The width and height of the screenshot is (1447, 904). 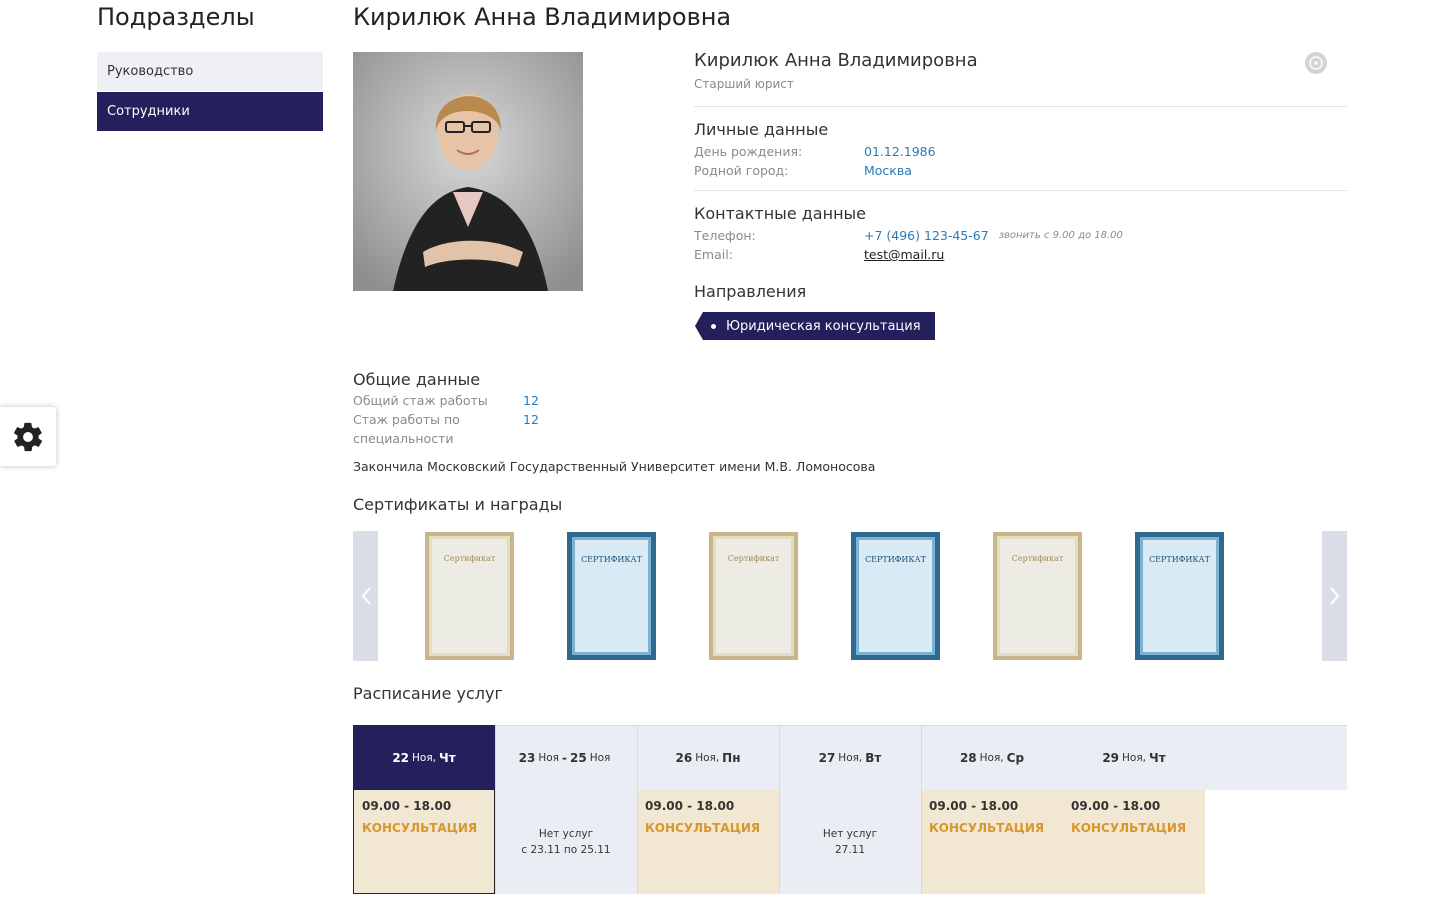 I want to click on play-icon, so click(x=1316, y=63).